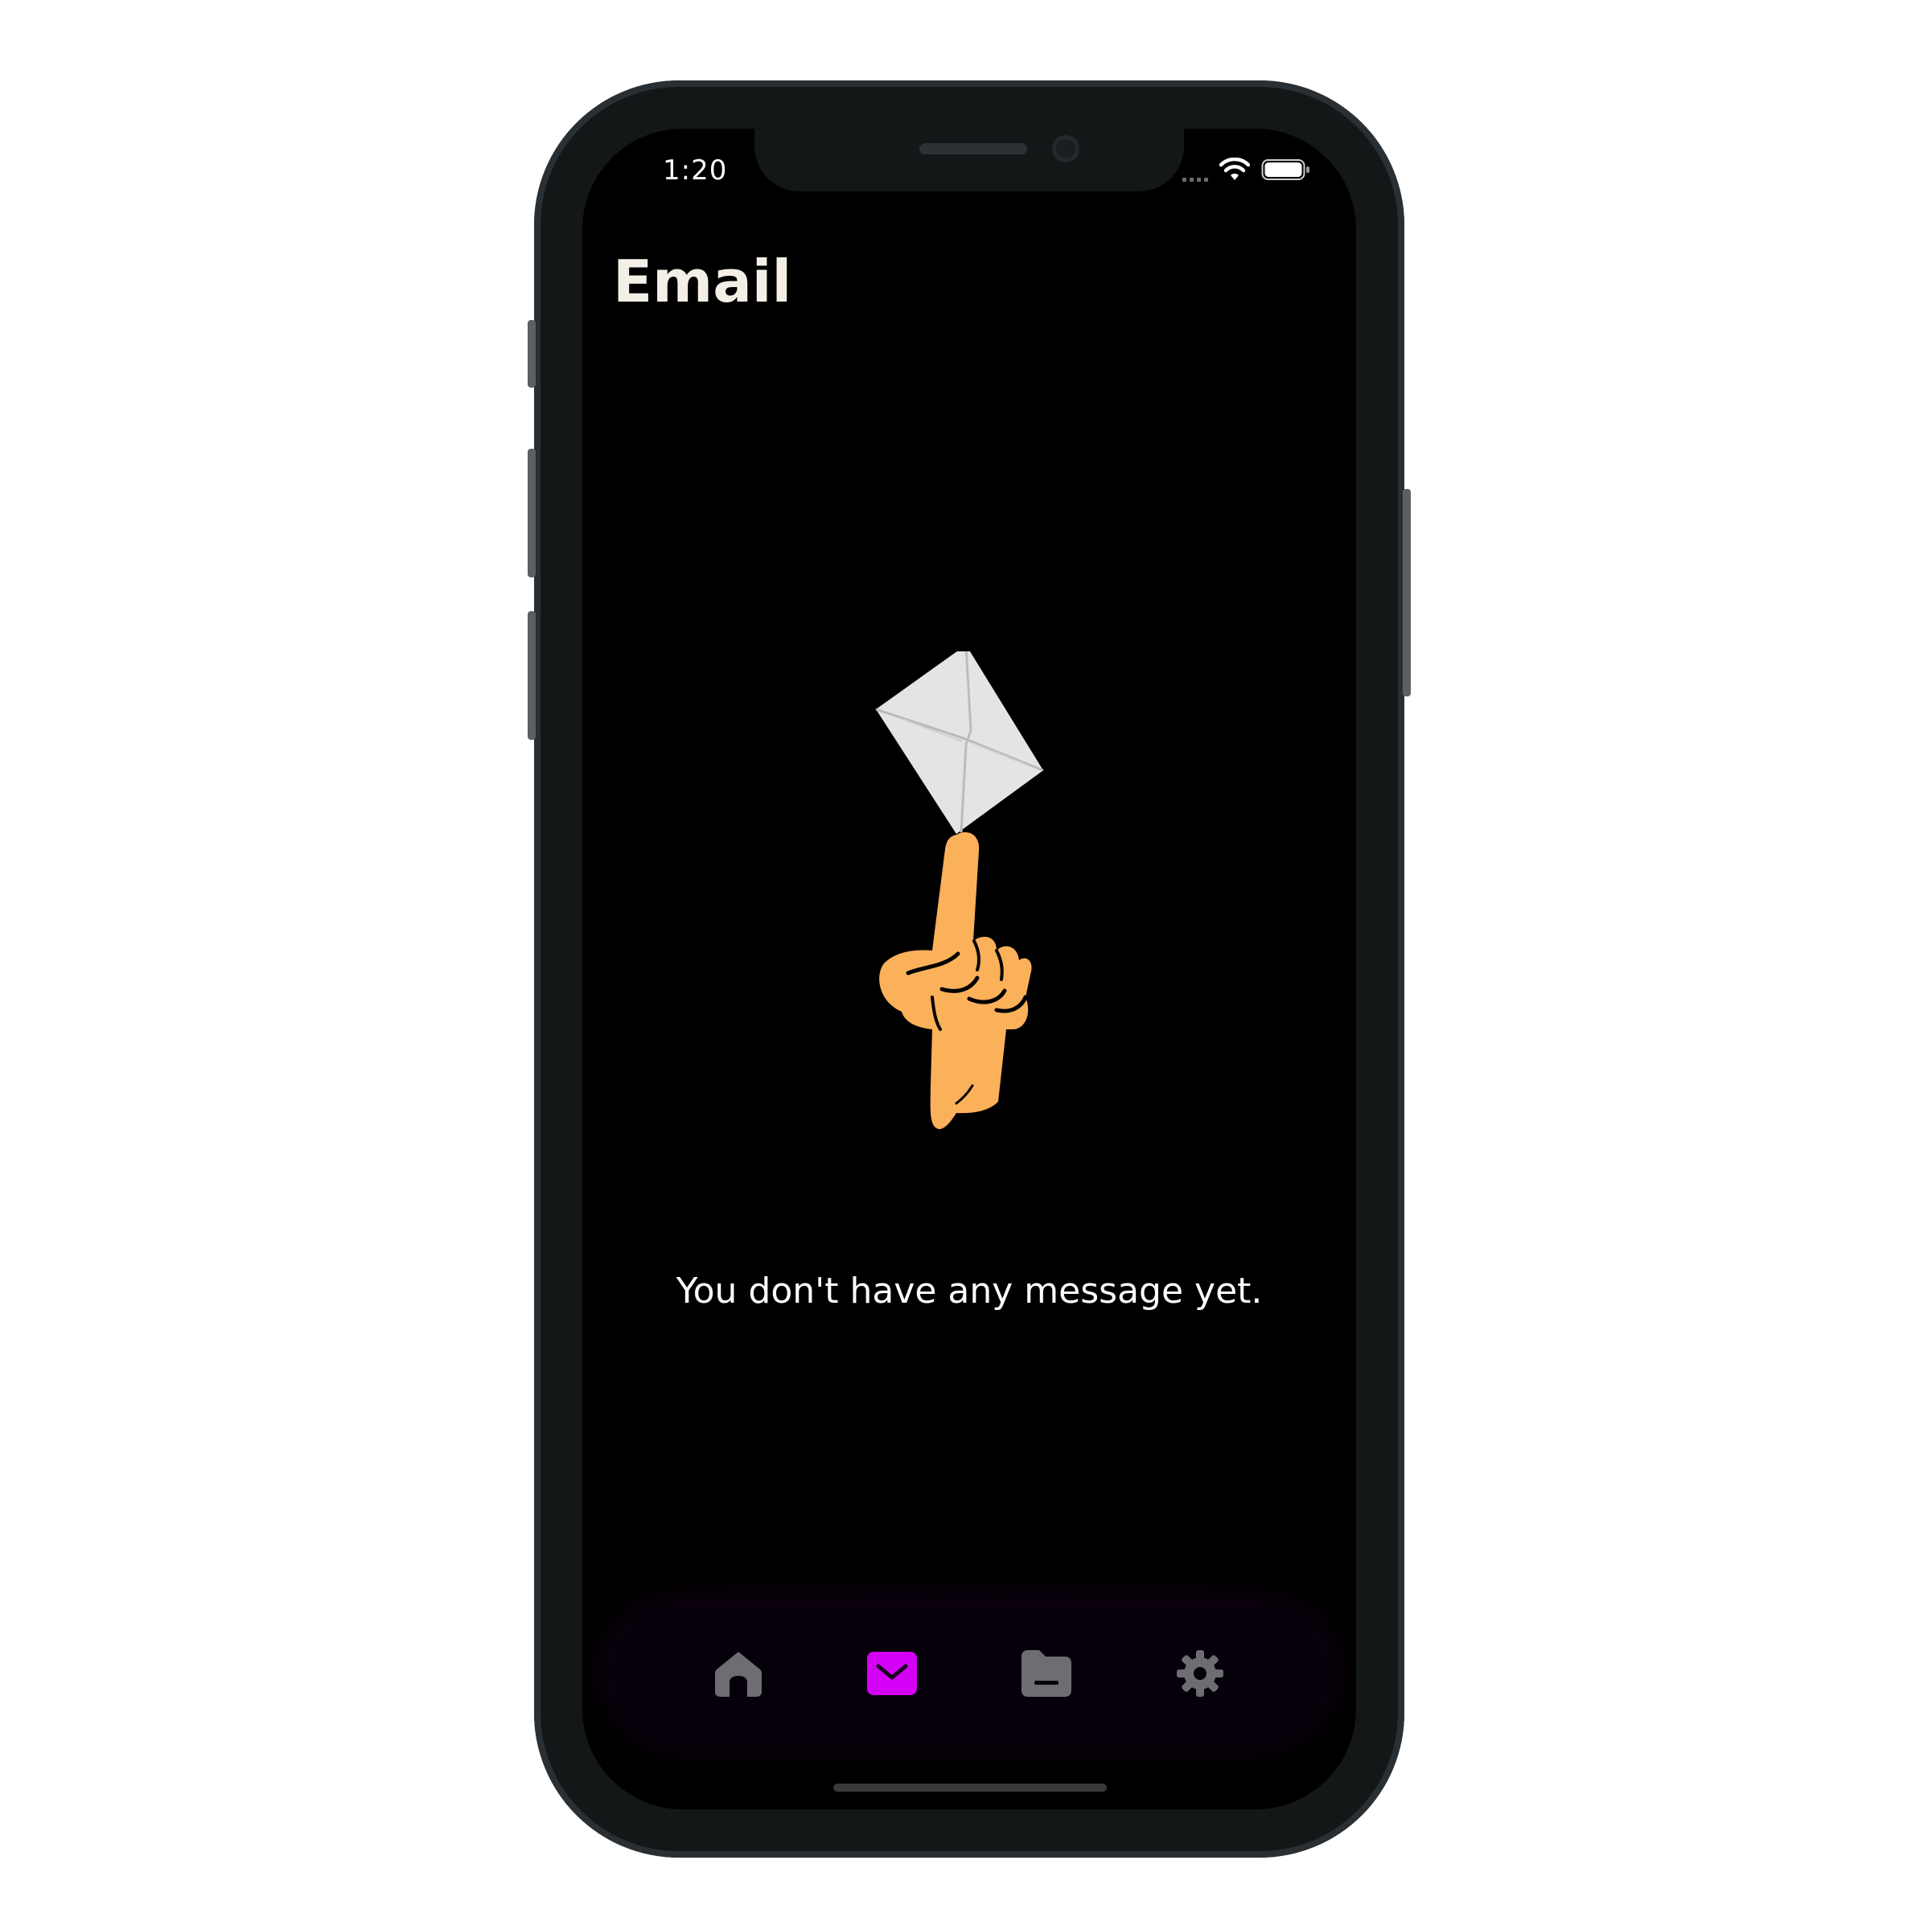 Image resolution: width=1932 pixels, height=1930 pixels. What do you see at coordinates (1065, 148) in the screenshot?
I see `front-camera` at bounding box center [1065, 148].